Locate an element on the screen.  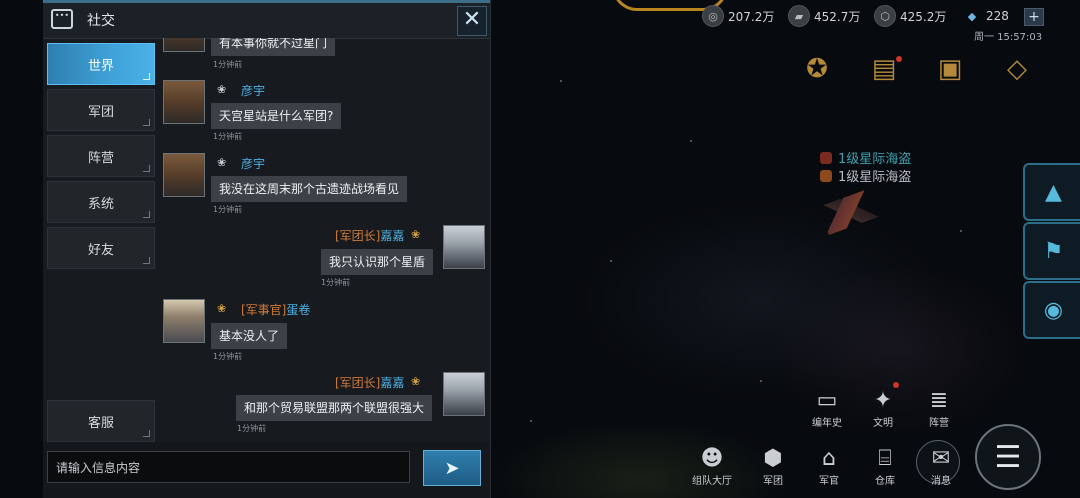
tab-system: 系统 is located at coordinates (101, 202).